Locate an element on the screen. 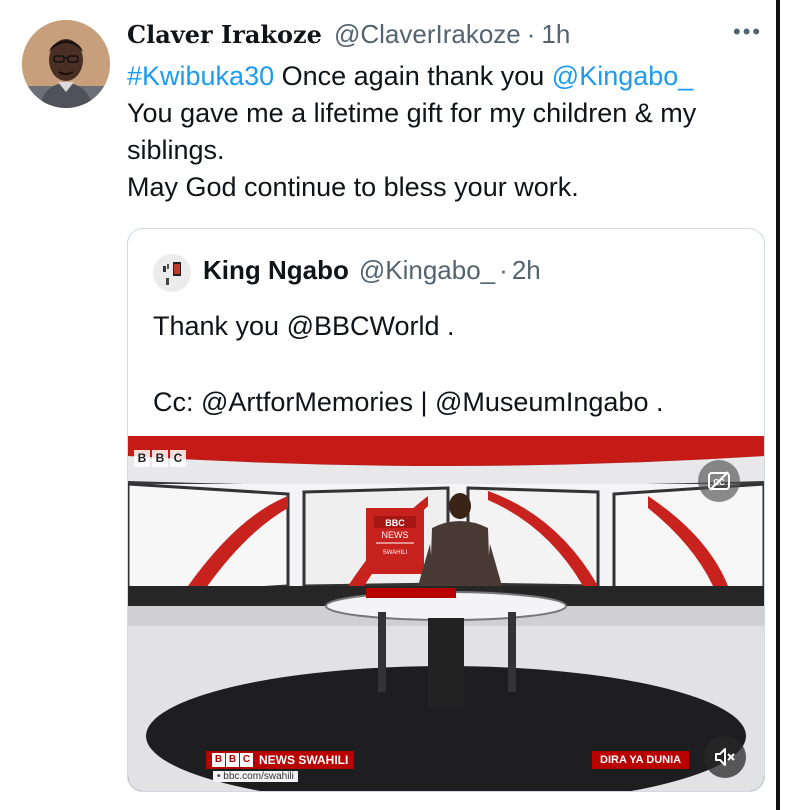 The image size is (785, 810). author-name: Claver Irakoze is located at coordinates (224, 34).